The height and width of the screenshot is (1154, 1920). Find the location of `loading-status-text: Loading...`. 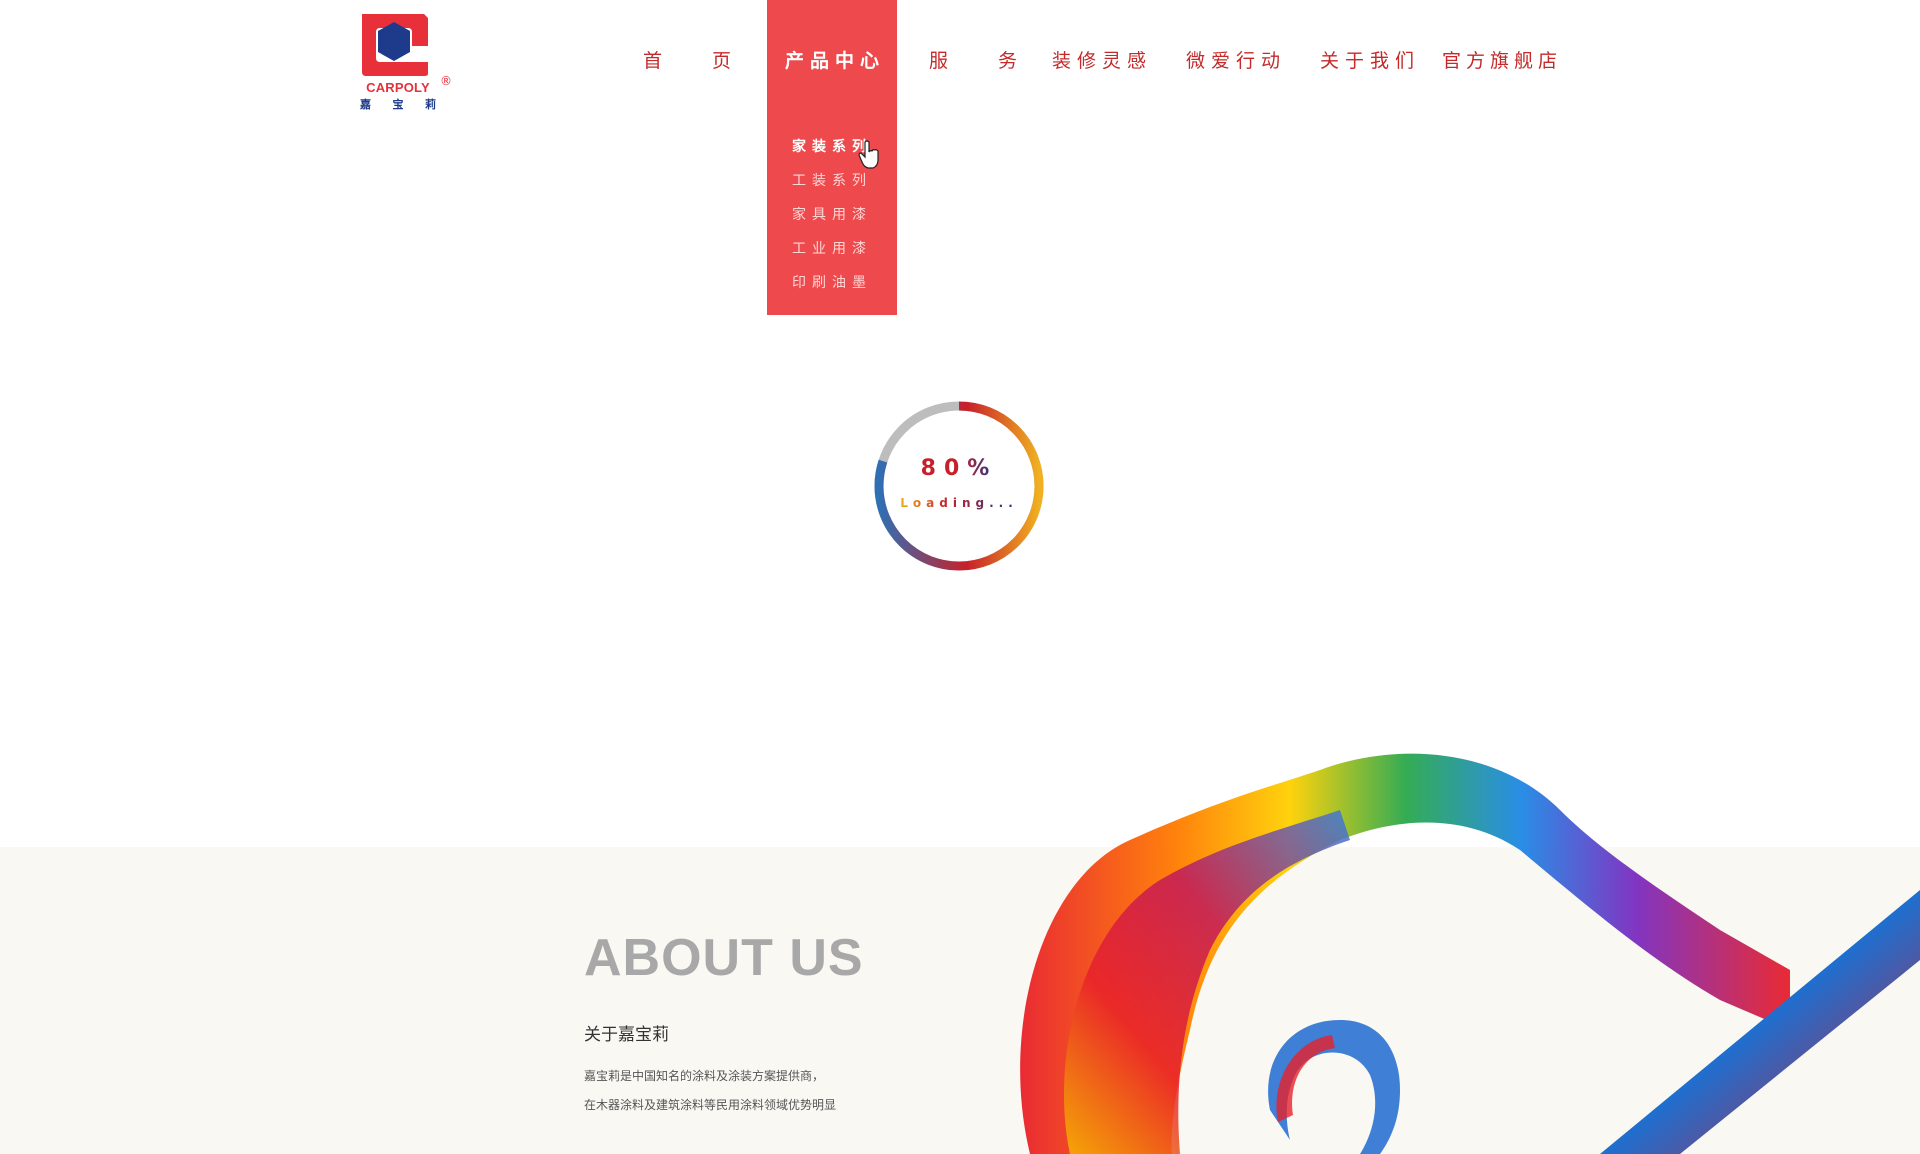

loading-status-text: Loading... is located at coordinates (959, 503).